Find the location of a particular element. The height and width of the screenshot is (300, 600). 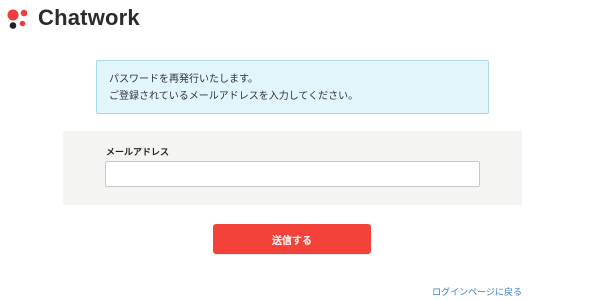

notice-line-1: パスワードを再発行いたします。 is located at coordinates (183, 79).